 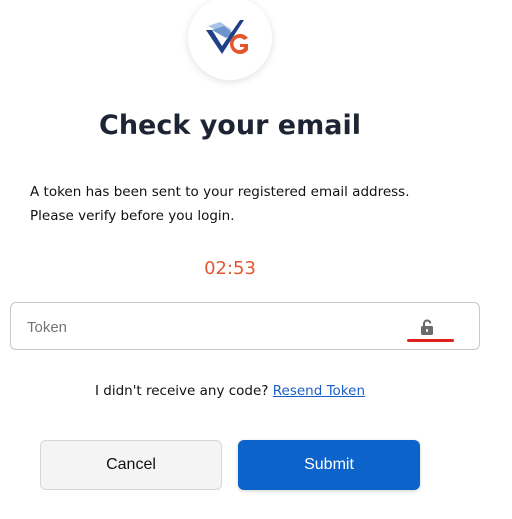 I want to click on logo-badge, so click(x=230, y=40).